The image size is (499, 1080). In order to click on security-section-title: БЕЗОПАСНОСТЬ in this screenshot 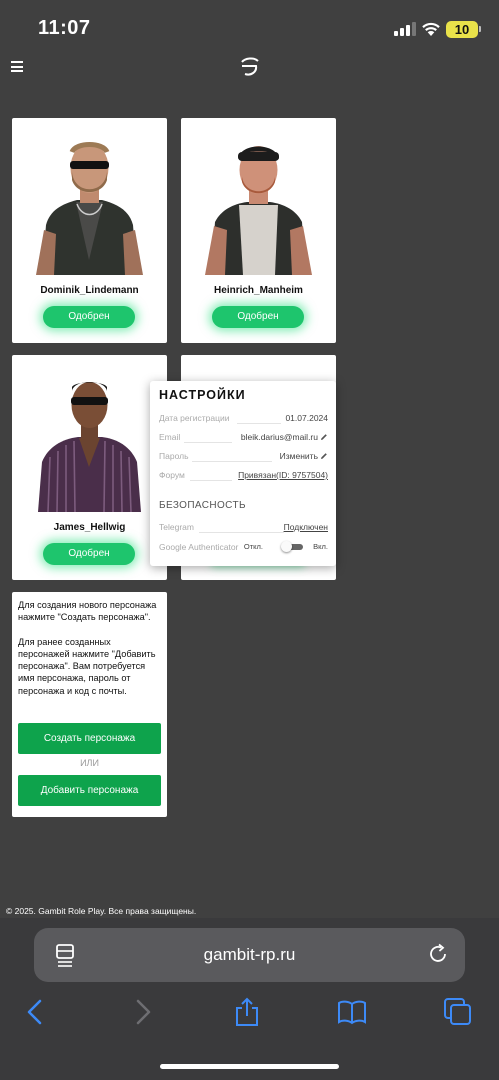, I will do `click(202, 505)`.